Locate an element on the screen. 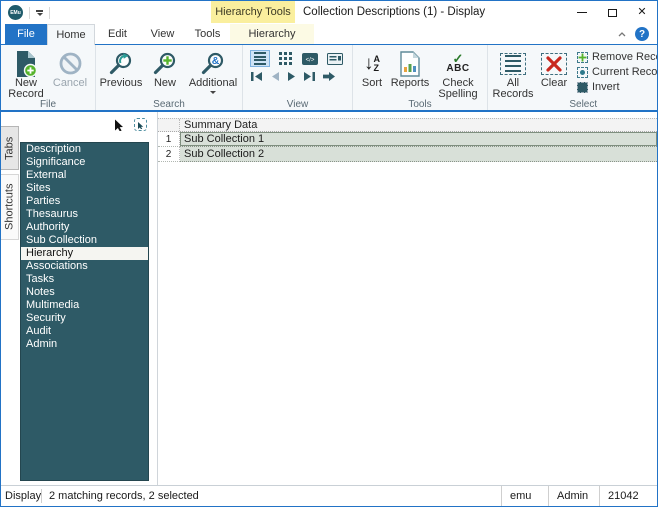  cancel-icon is located at coordinates (70, 63).